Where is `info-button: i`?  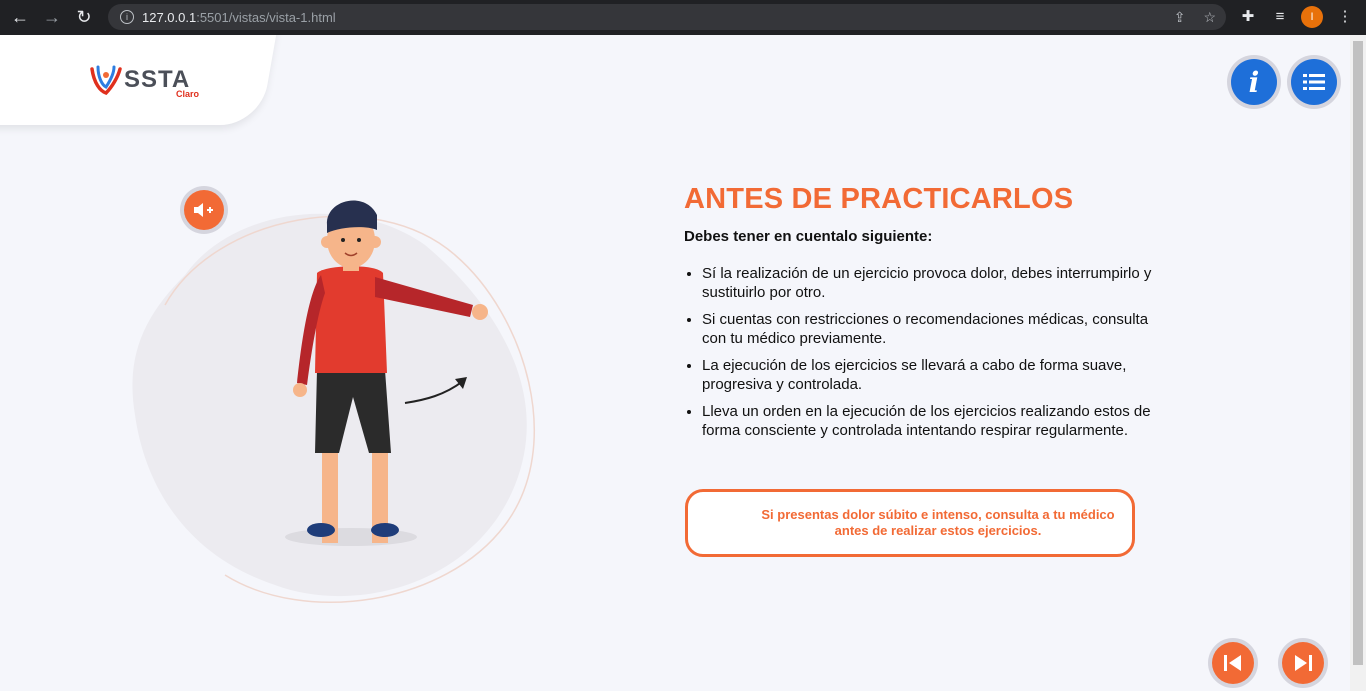 info-button: i is located at coordinates (1254, 82).